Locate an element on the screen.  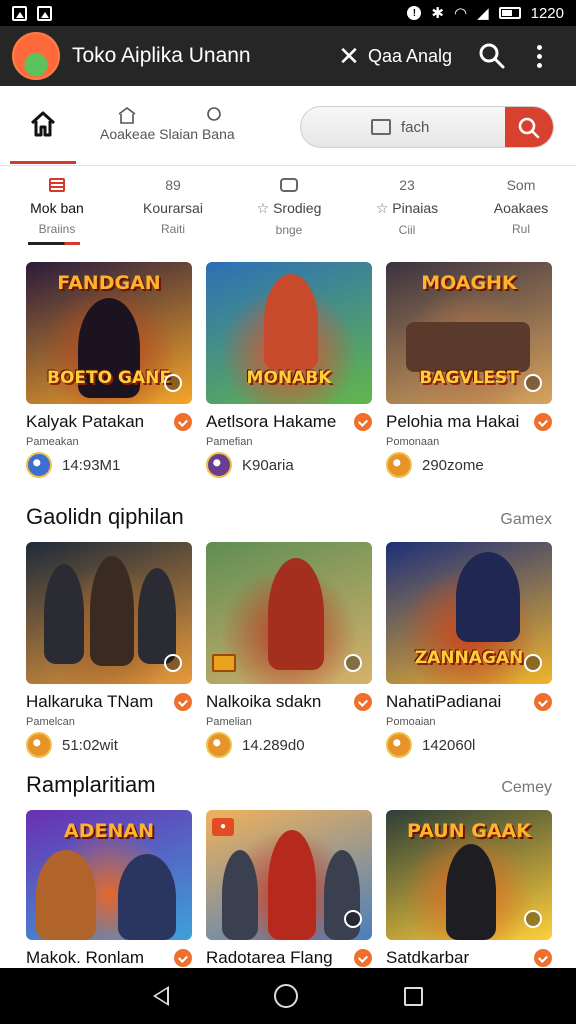
game-stat: 290zome is located at coordinates (453, 465).